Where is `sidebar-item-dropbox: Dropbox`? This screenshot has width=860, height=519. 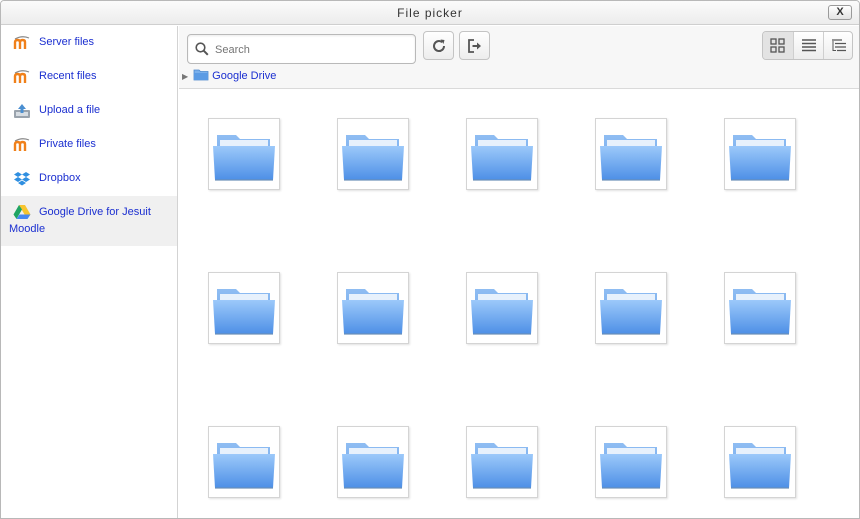 sidebar-item-dropbox: Dropbox is located at coordinates (89, 179).